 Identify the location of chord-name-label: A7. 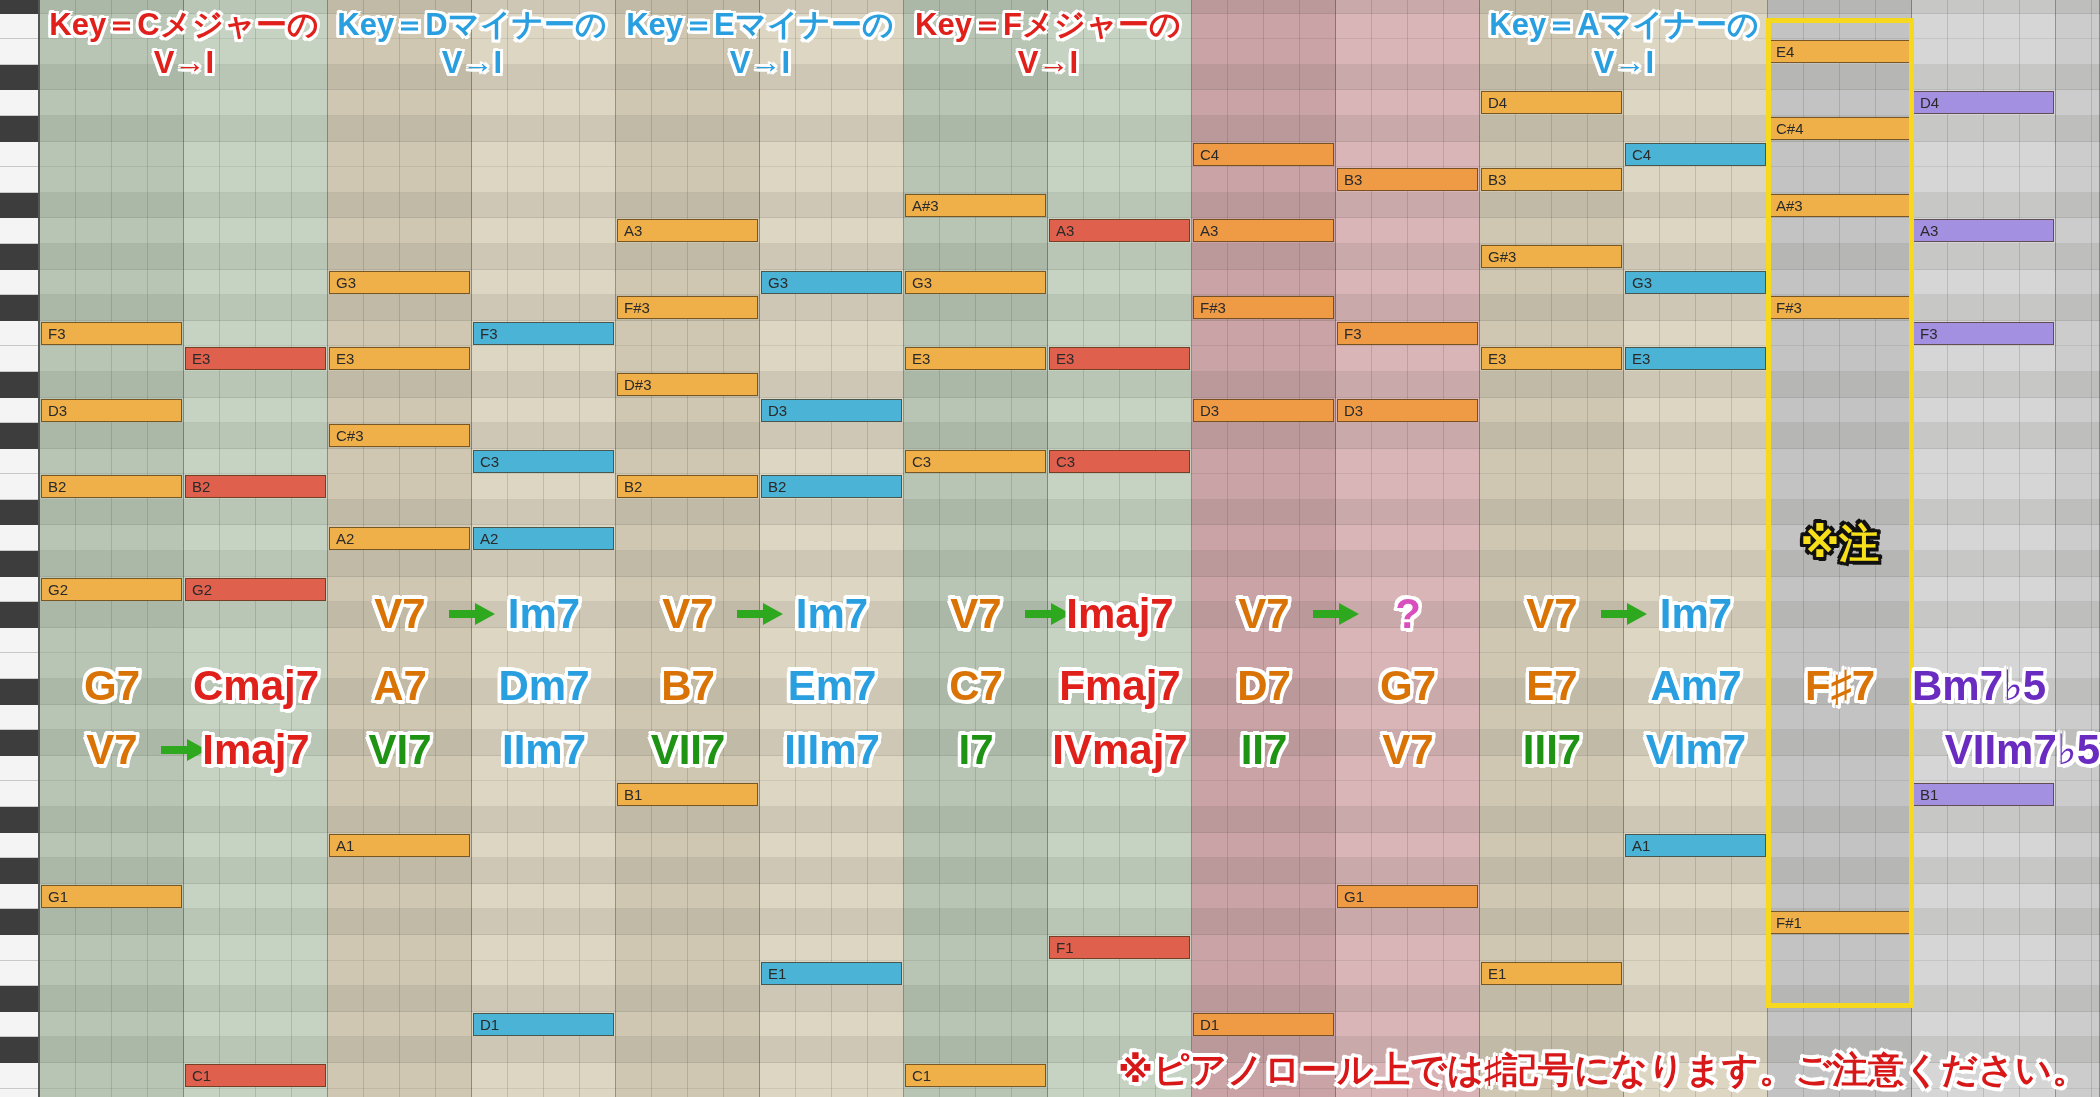
(400, 686).